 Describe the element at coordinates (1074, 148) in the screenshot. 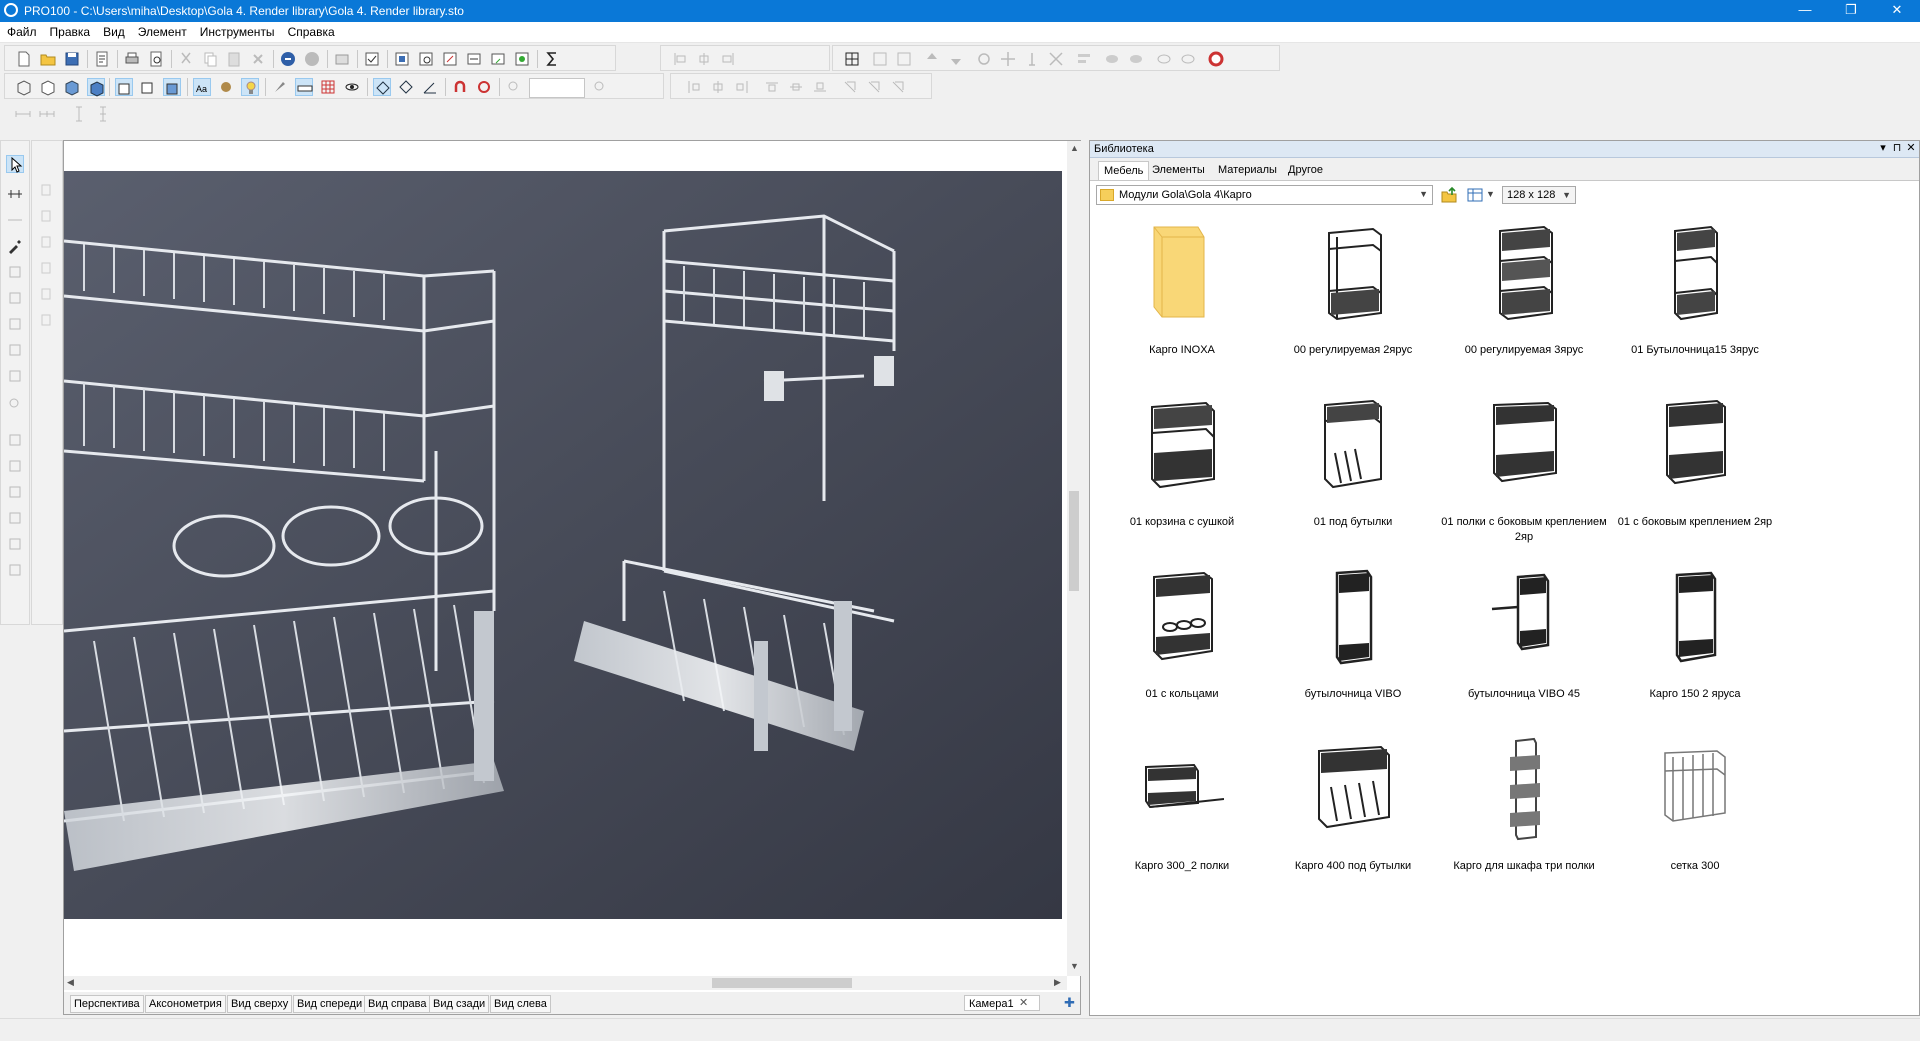

I see `scroll-up-icon: ▲` at that location.